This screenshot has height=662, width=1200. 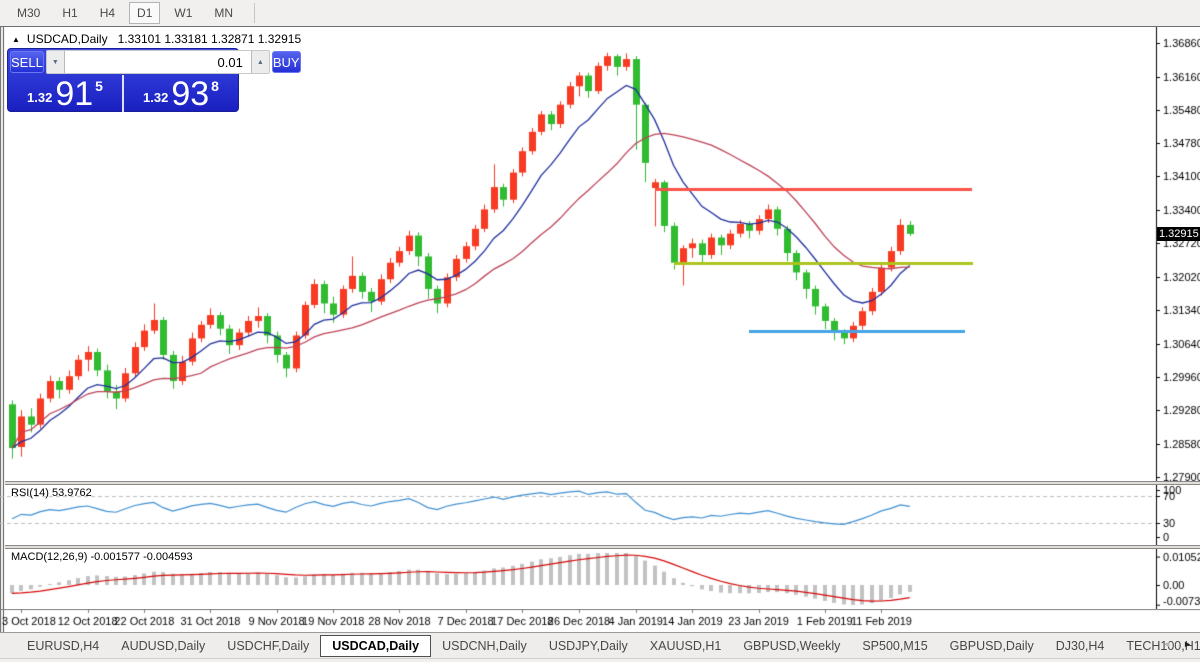 What do you see at coordinates (1177, 644) in the screenshot?
I see `tab-scroll-buttons: ◄ ►` at bounding box center [1177, 644].